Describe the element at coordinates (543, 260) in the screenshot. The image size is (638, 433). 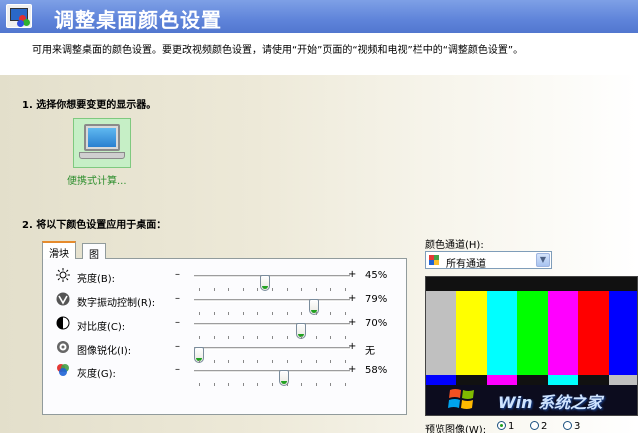
I see `chevron-down-icon: ▼` at that location.